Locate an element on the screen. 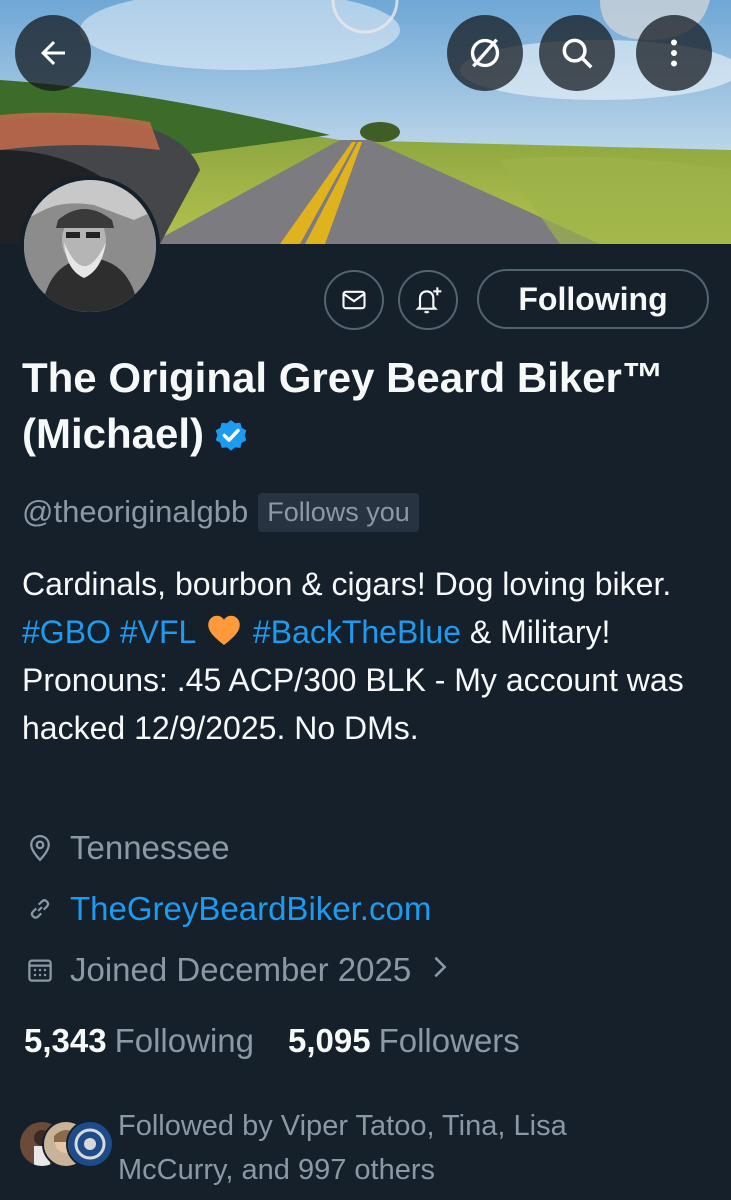  bell-plus-icon is located at coordinates (428, 300).